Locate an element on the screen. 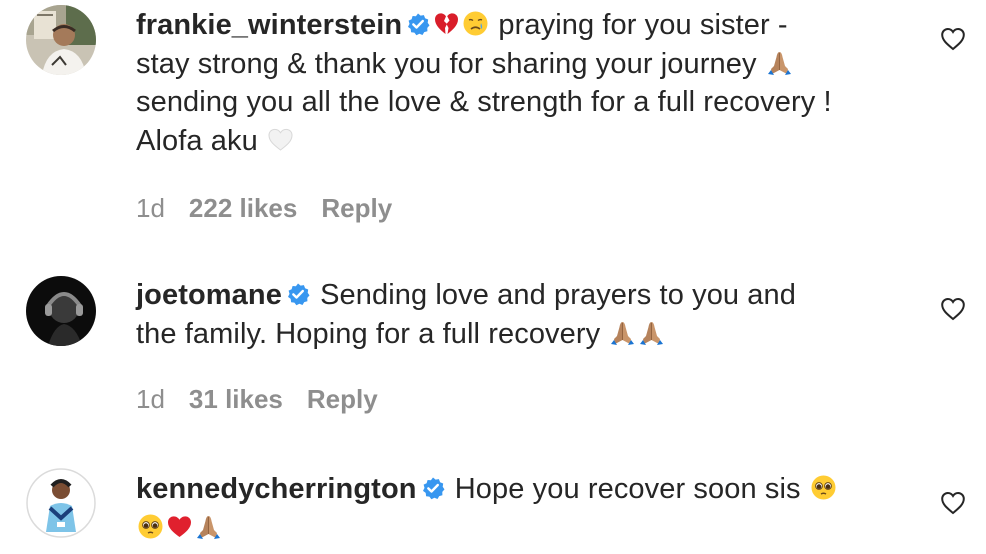 The width and height of the screenshot is (986, 554). comment-meta: 1d 222 likes Reply is located at coordinates (276, 208).